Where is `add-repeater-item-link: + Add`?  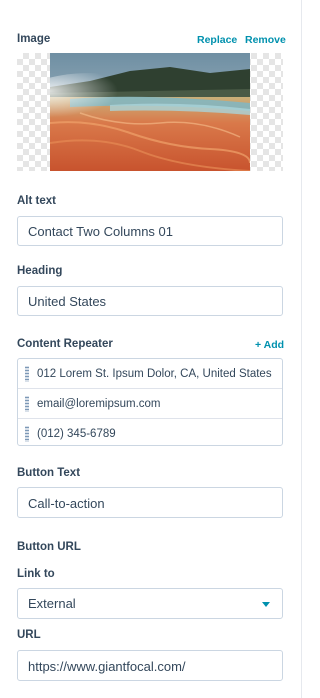
add-repeater-item-link: + Add is located at coordinates (269, 345).